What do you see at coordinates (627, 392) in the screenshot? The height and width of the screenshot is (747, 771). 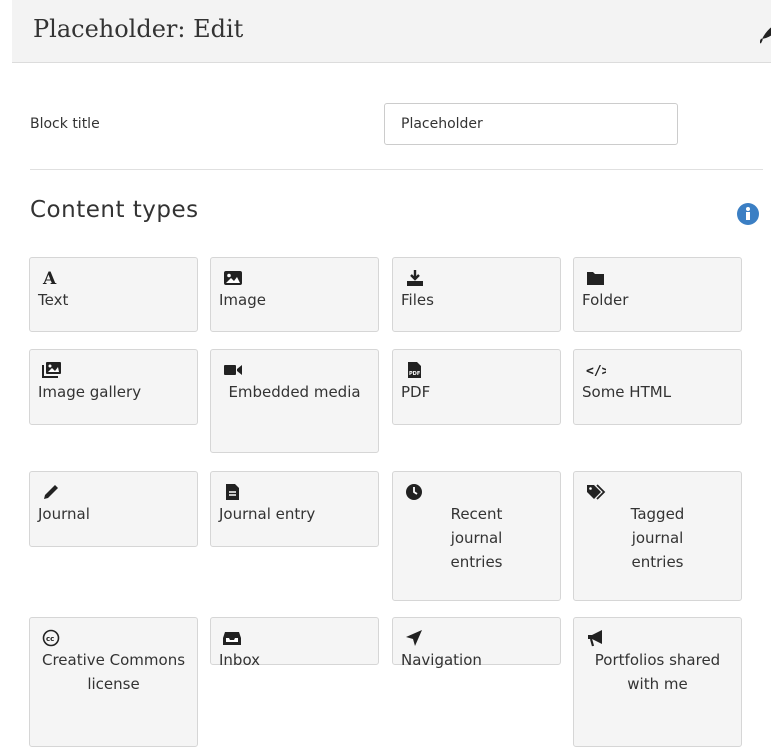 I see `content-type-label: Some HTML` at bounding box center [627, 392].